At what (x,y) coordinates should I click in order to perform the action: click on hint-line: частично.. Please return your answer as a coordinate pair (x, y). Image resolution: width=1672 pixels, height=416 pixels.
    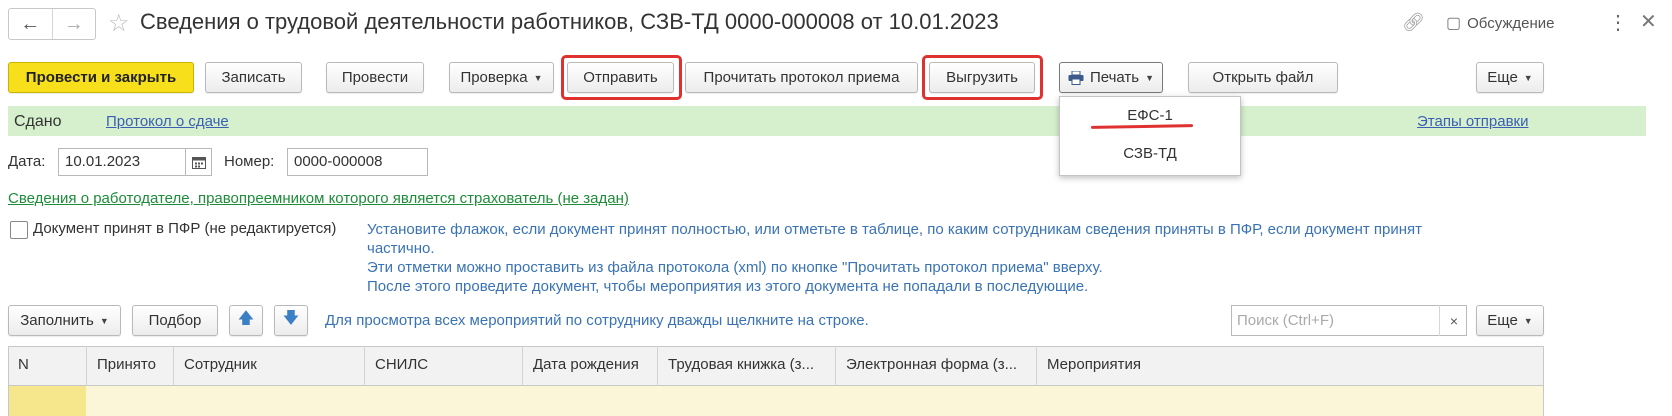
    Looking at the image, I should click on (401, 248).